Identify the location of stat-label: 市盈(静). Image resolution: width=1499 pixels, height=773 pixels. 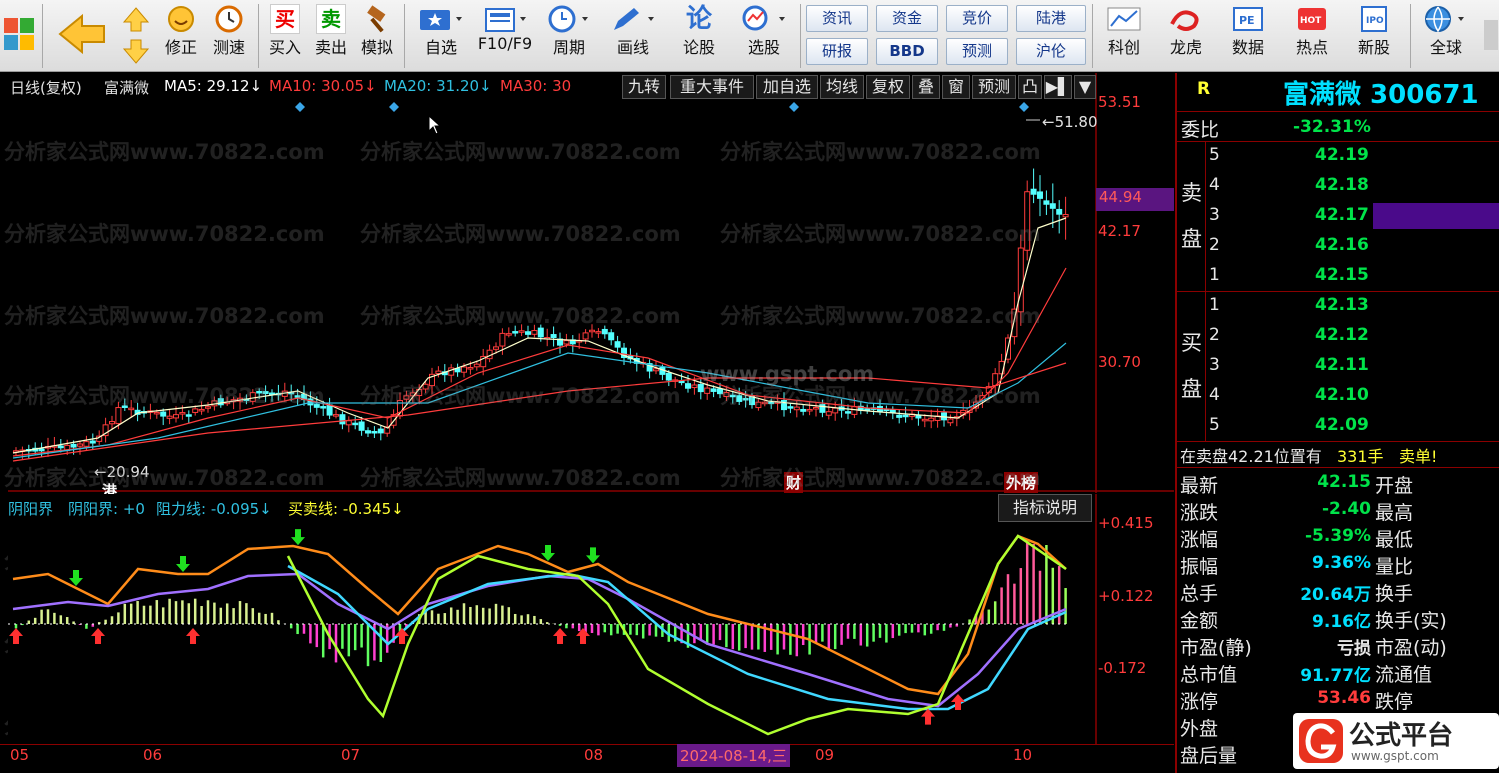
(1216, 648).